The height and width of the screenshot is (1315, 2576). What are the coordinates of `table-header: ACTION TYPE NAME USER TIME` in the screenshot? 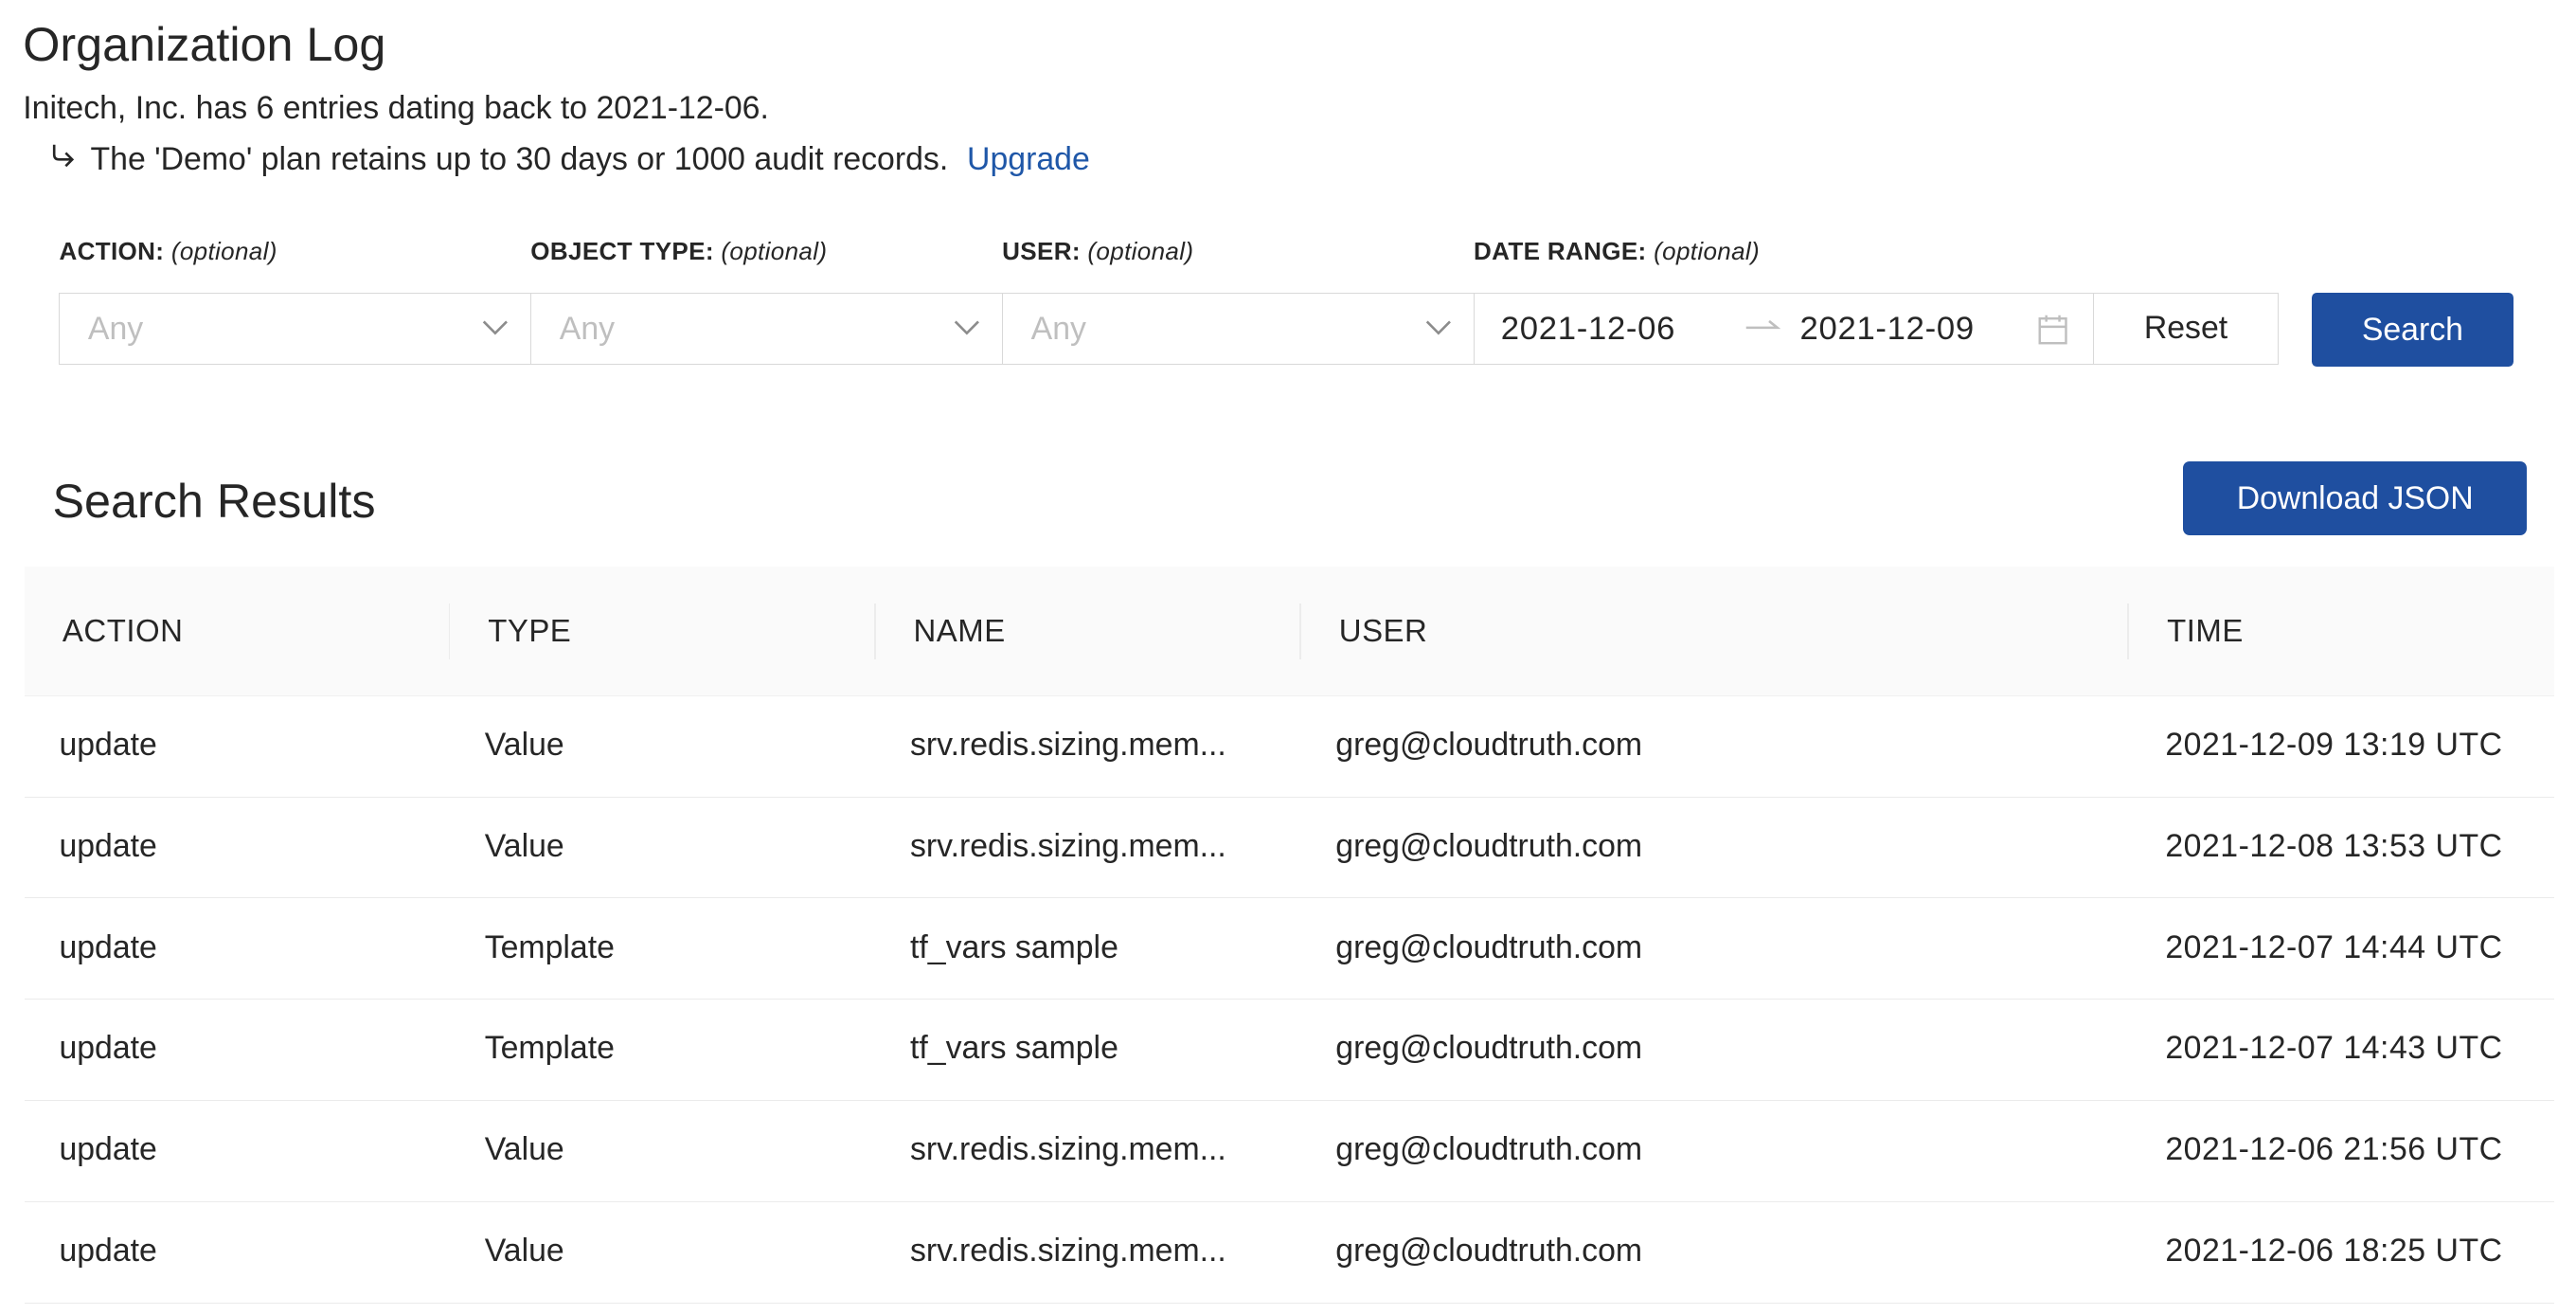 It's located at (1290, 631).